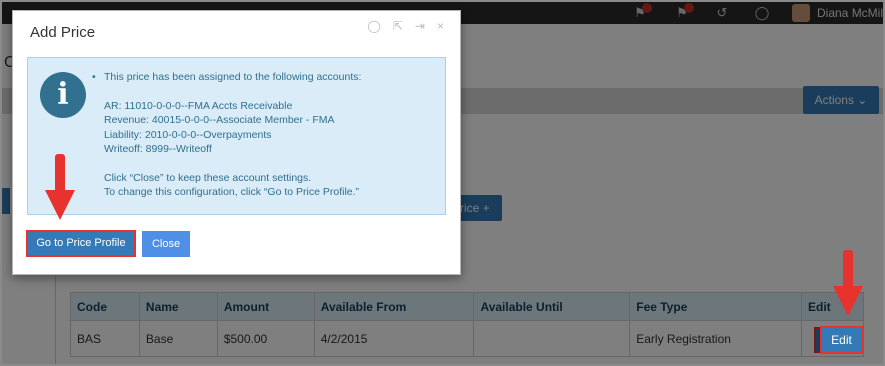  Describe the element at coordinates (440, 26) in the screenshot. I see `close-icon: ×` at that location.